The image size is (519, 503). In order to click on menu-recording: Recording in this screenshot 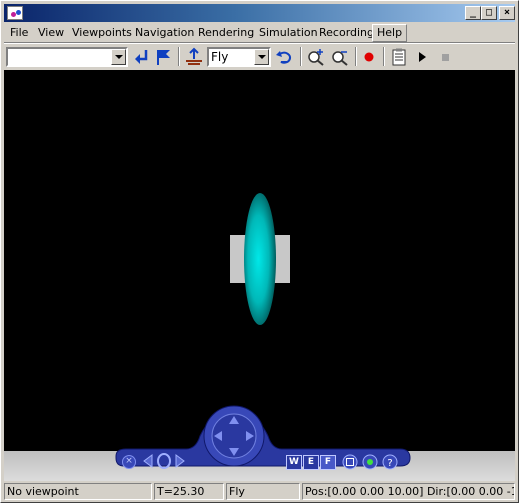, I will do `click(346, 33)`.